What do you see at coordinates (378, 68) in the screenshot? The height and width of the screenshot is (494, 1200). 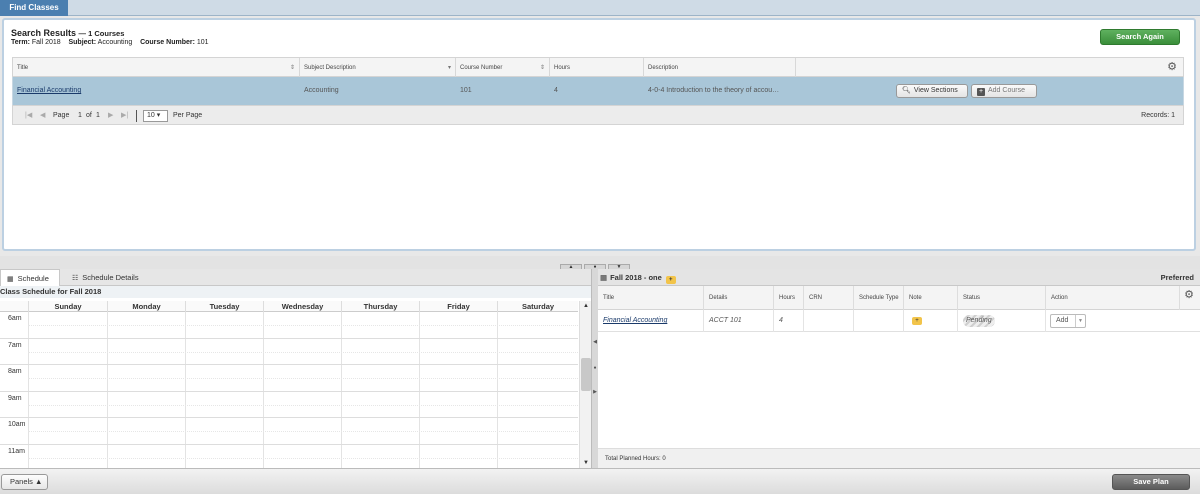 I see `col-subject-description: Subject Description ▾` at bounding box center [378, 68].